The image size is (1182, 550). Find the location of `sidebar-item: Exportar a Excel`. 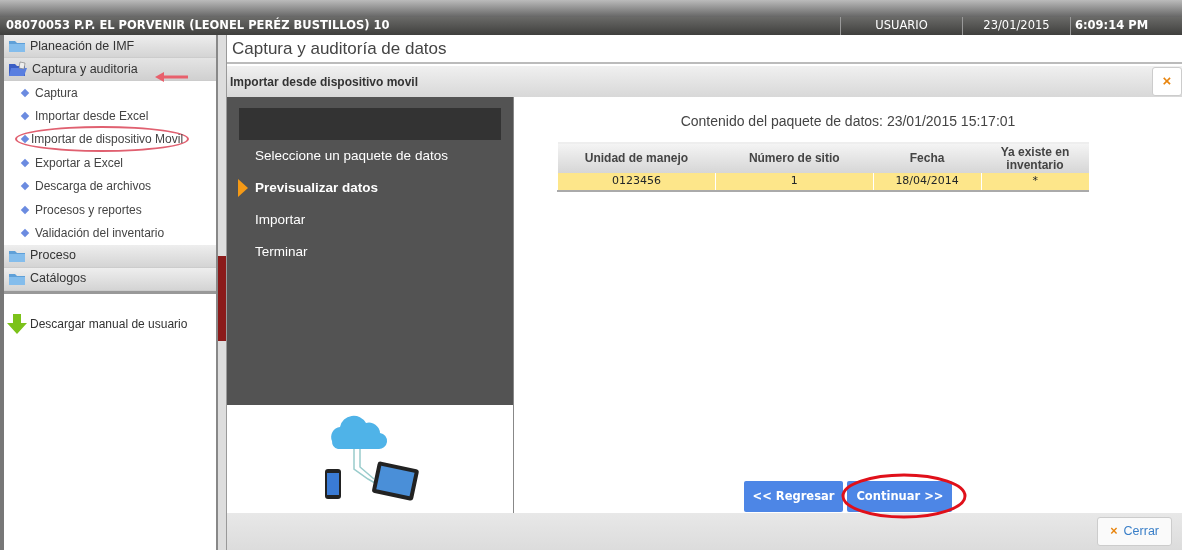

sidebar-item: Exportar a Excel is located at coordinates (110, 163).